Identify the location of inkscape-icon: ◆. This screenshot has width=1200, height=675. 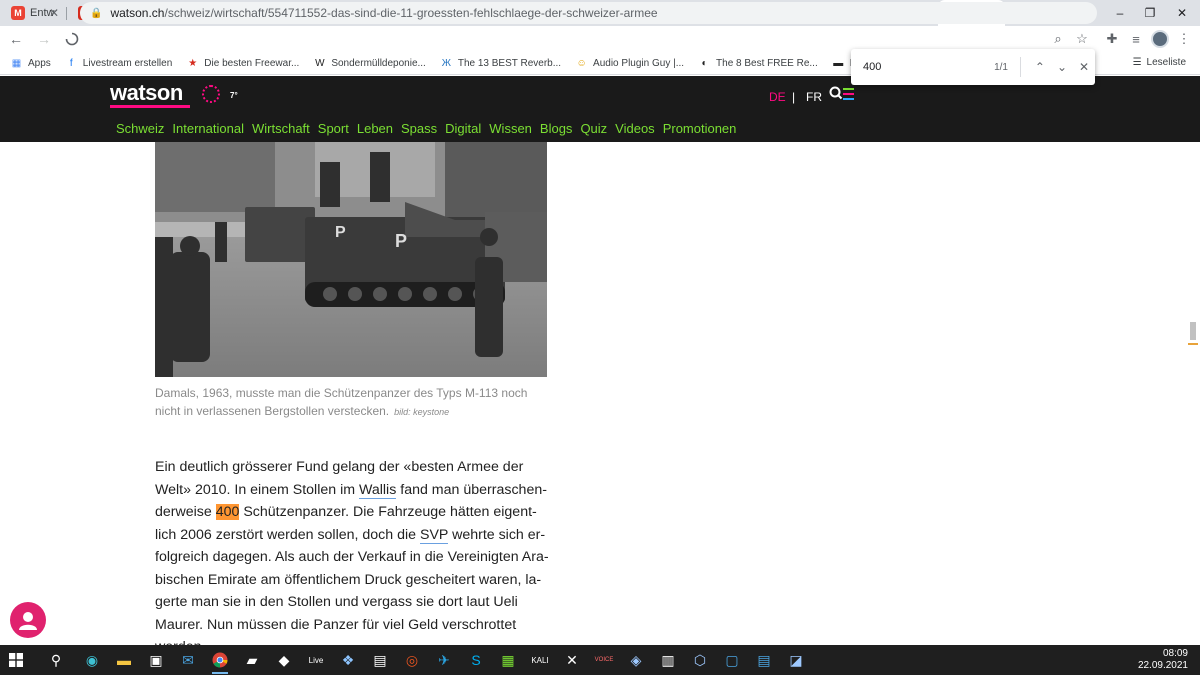
(284, 660).